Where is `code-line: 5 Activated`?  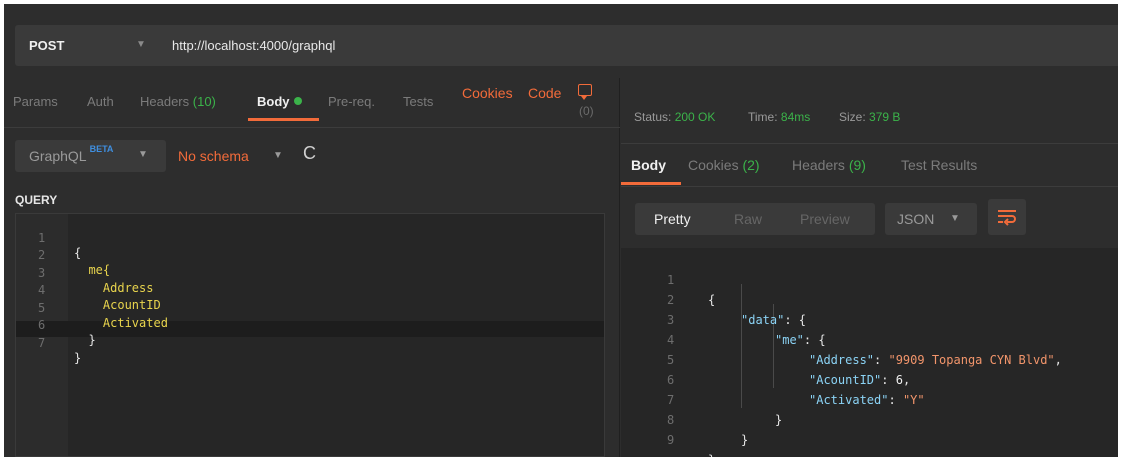
code-line: 5 Activated is located at coordinates (310, 308).